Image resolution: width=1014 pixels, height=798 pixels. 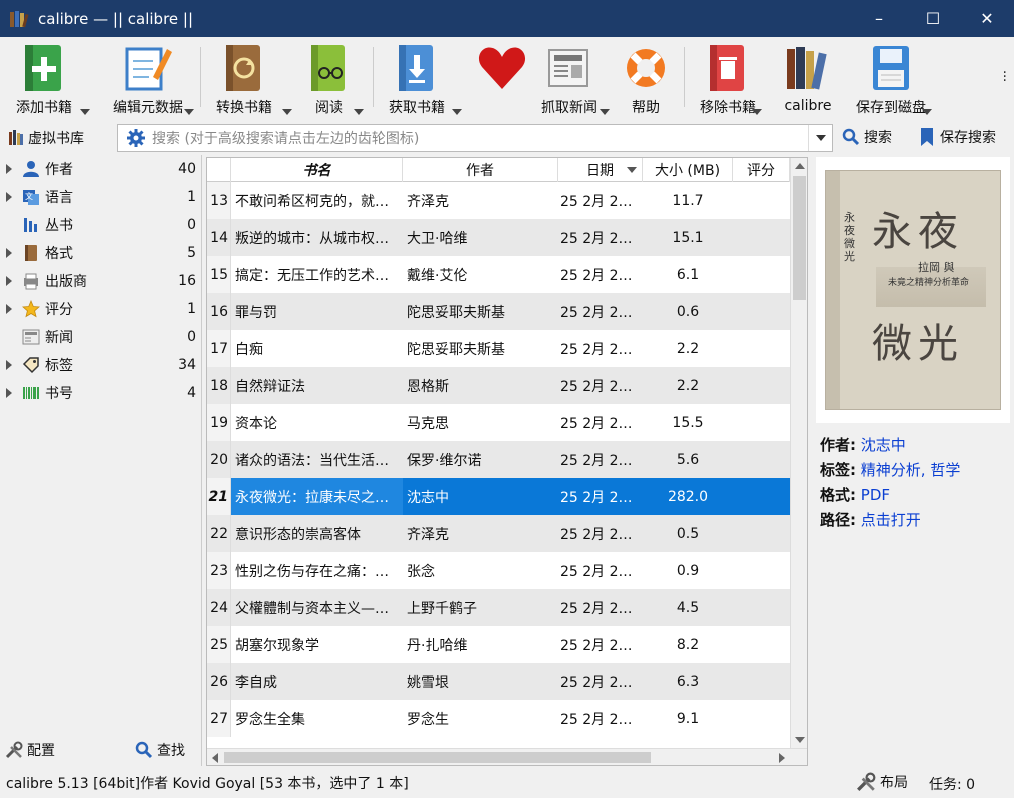 What do you see at coordinates (875, 495) in the screenshot?
I see `format-link: PDF` at bounding box center [875, 495].